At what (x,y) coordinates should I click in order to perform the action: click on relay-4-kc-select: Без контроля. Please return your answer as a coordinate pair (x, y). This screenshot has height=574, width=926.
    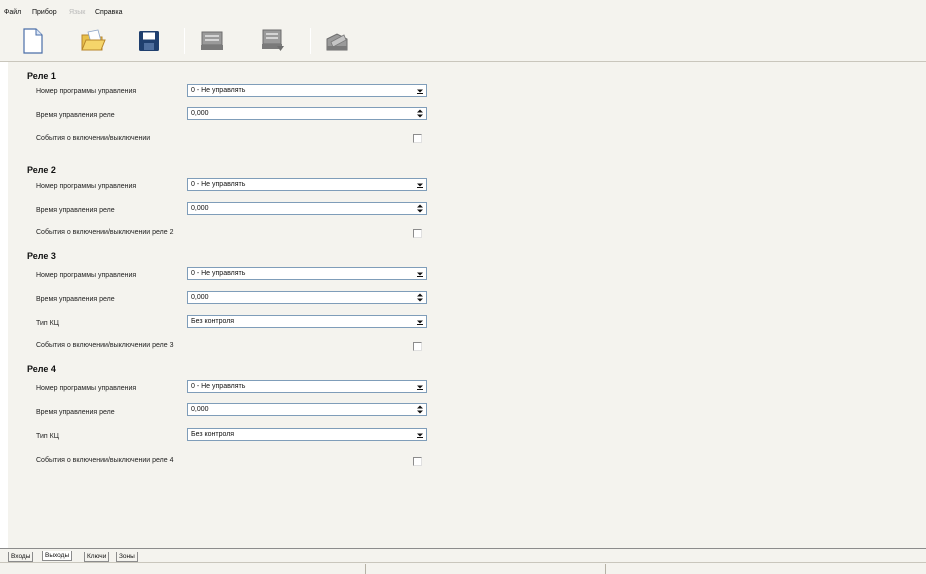
    Looking at the image, I should click on (307, 434).